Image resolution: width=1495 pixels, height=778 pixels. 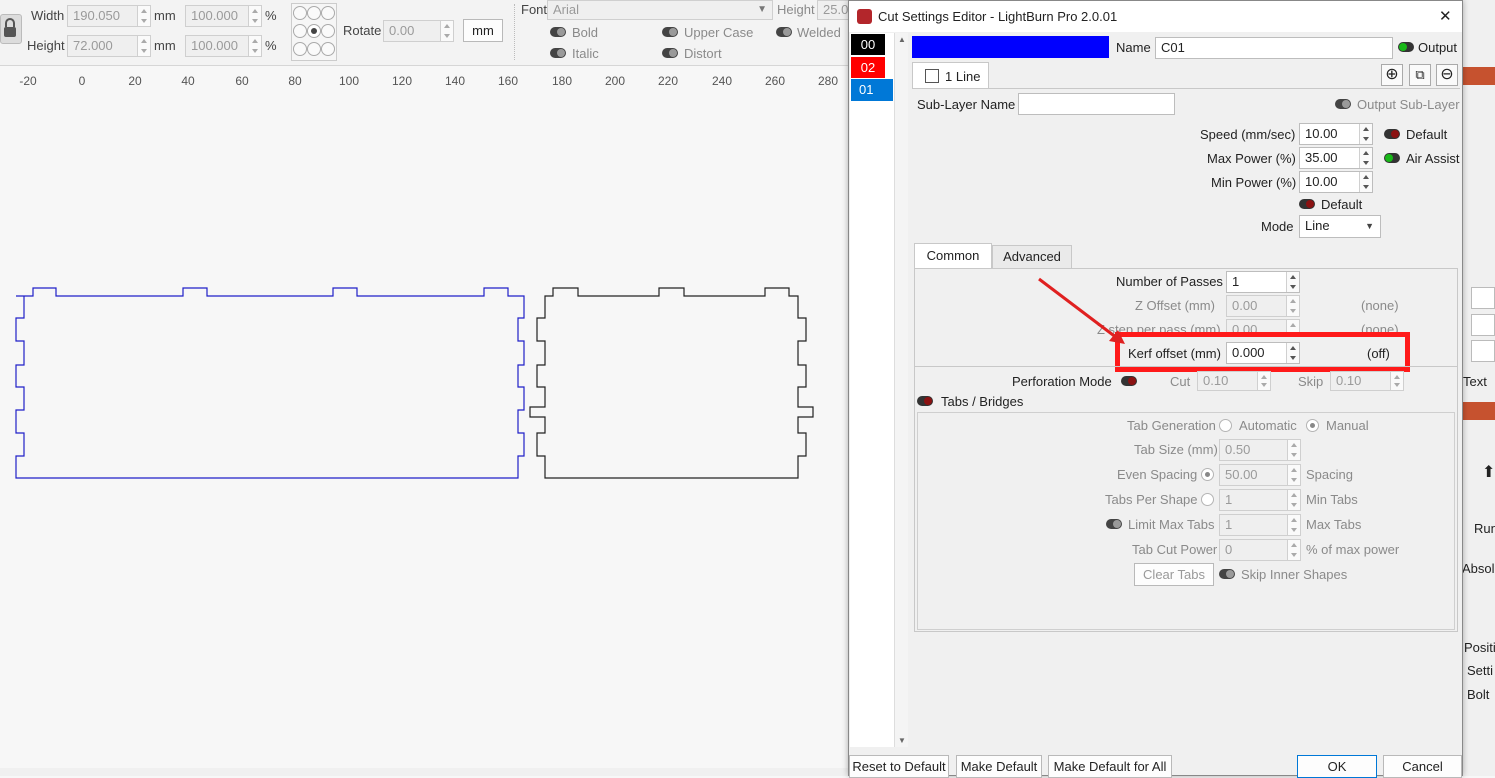 I want to click on limit-max-tabs-toggle, so click(x=1114, y=524).